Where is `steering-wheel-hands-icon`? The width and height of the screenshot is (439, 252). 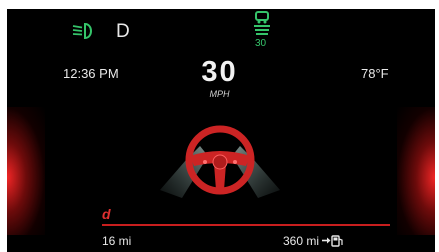
steering-wheel-hands-icon is located at coordinates (220, 161).